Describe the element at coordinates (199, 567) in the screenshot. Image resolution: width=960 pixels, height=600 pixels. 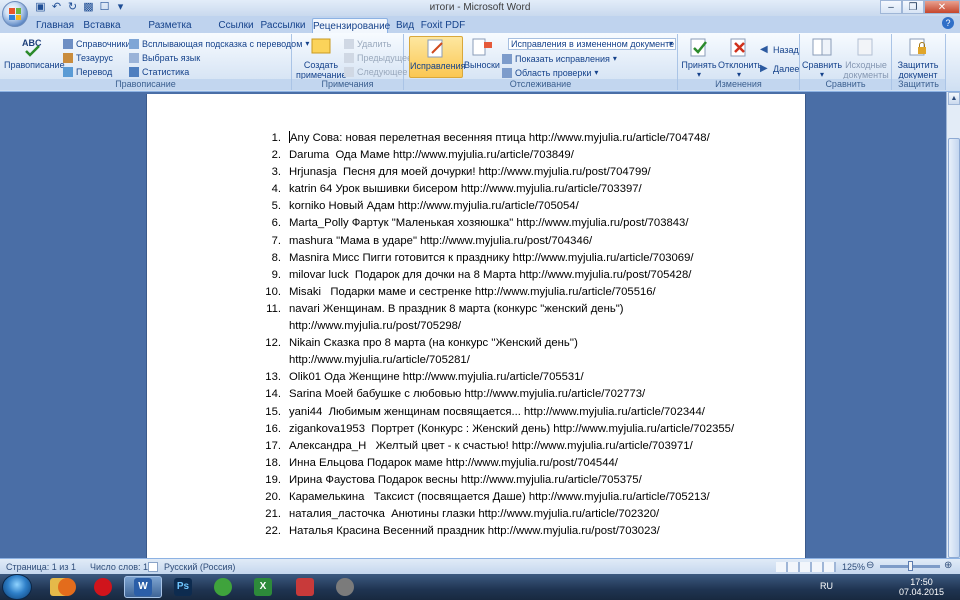
I see `status-language: Русский (Россия)` at that location.